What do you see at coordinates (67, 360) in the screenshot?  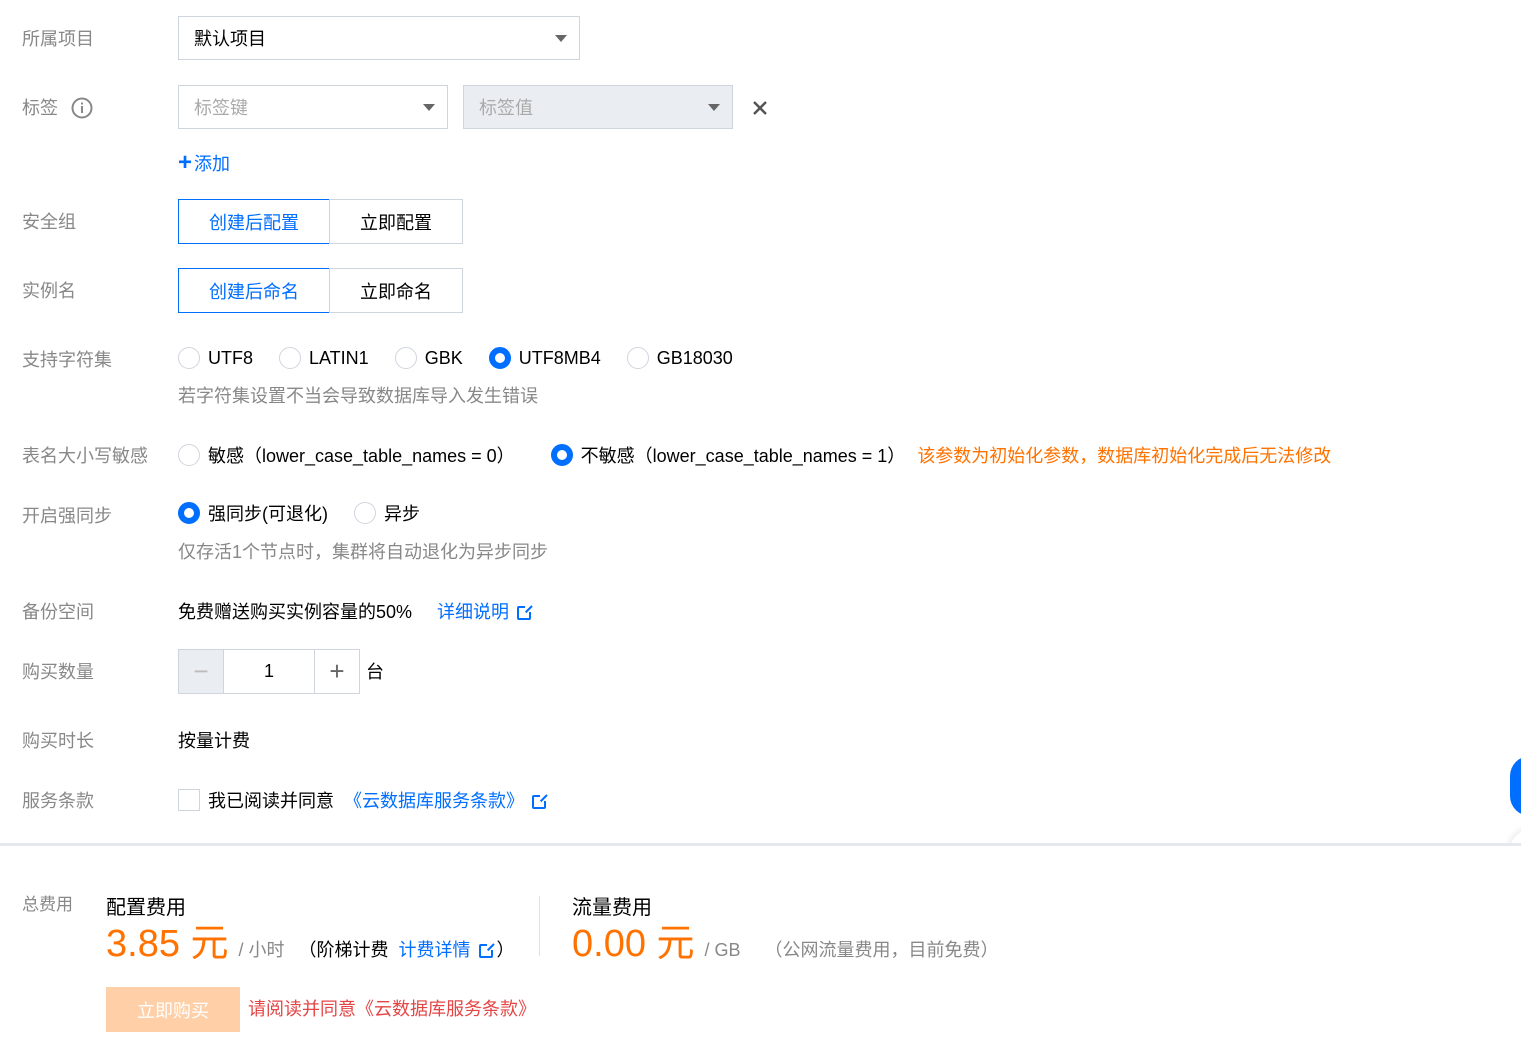 I see `charset-label: 支持字符集` at bounding box center [67, 360].